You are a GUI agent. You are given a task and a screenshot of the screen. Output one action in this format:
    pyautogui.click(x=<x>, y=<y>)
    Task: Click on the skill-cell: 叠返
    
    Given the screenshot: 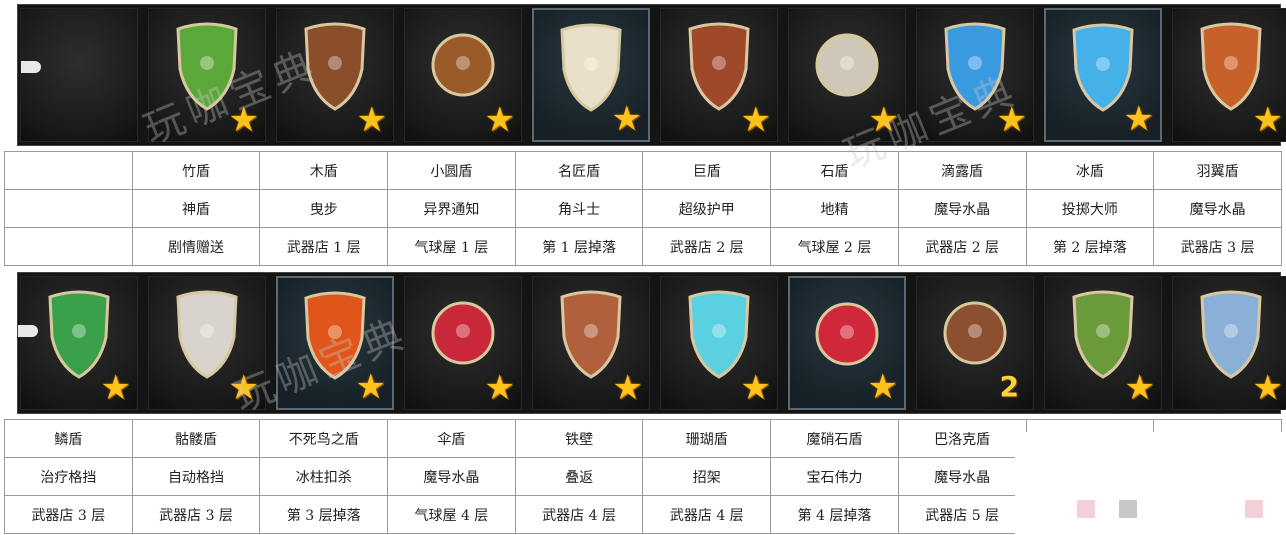 What is the action you would take?
    pyautogui.click(x=579, y=476)
    